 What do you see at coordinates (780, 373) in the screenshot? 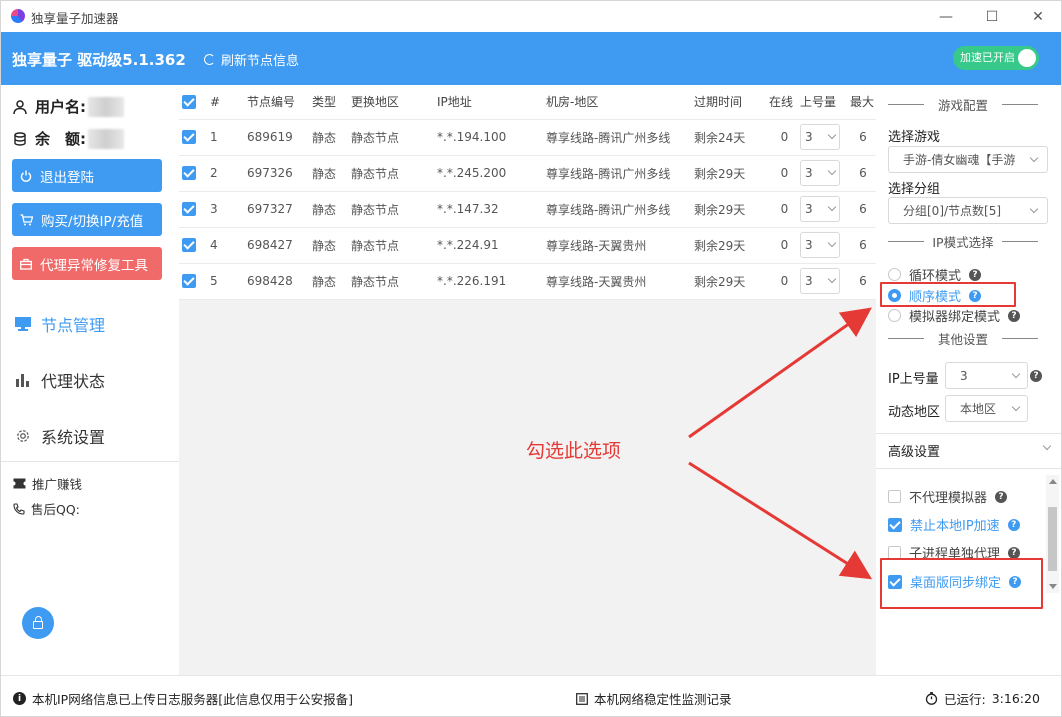
I see `arrow-to-sequential-mode` at bounding box center [780, 373].